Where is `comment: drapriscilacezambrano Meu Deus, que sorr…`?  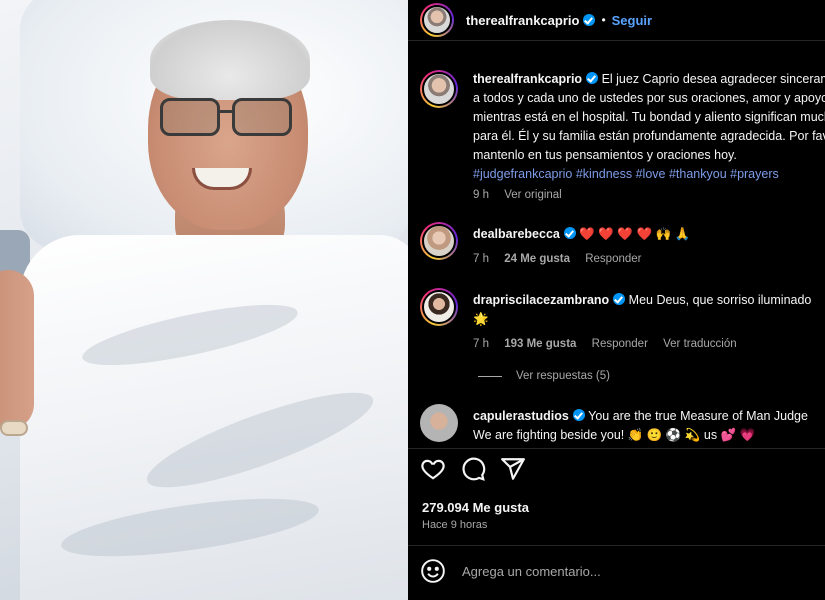 comment: drapriscilacezambrano Meu Deus, que sorr… is located at coordinates (622, 321).